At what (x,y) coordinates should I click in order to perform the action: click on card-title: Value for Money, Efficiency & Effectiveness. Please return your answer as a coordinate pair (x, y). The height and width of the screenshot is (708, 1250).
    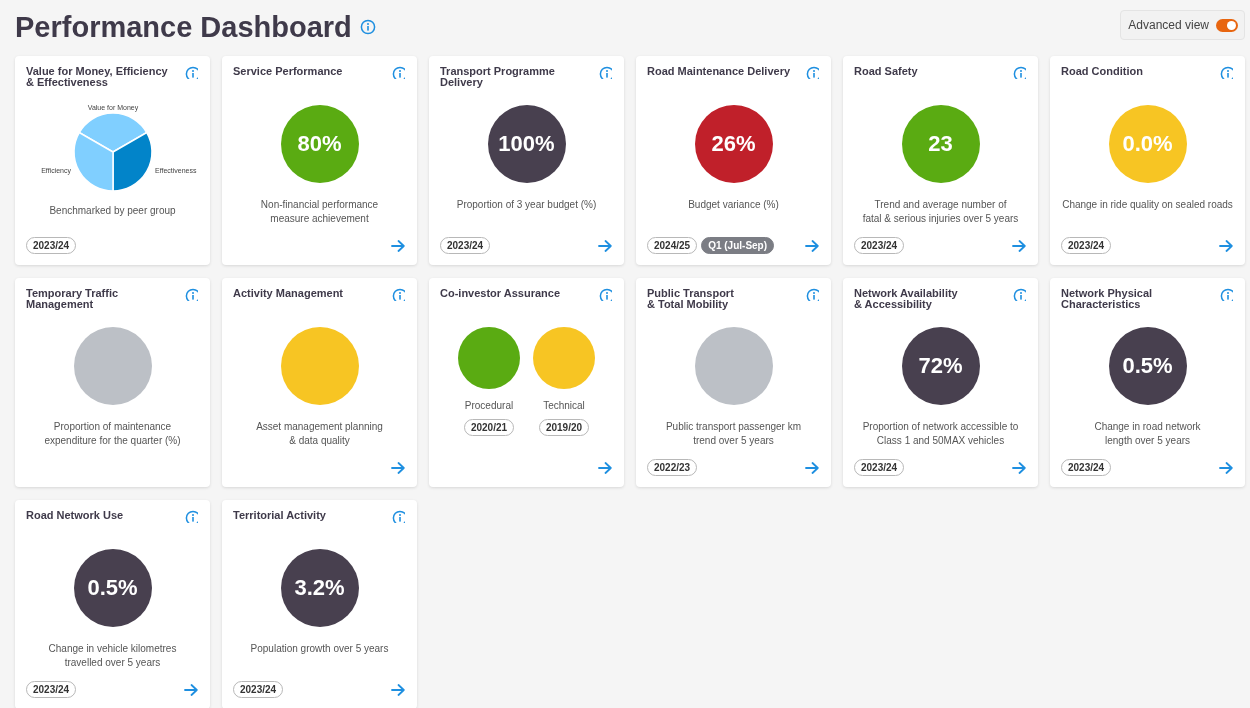
    Looking at the image, I should click on (97, 77).